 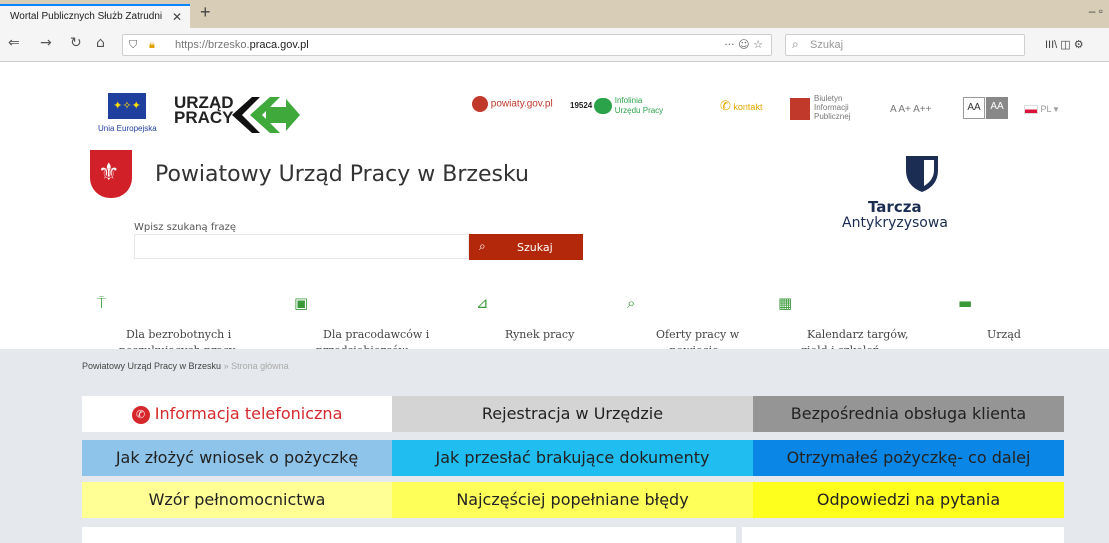 I want to click on search-input, so click(x=301, y=246).